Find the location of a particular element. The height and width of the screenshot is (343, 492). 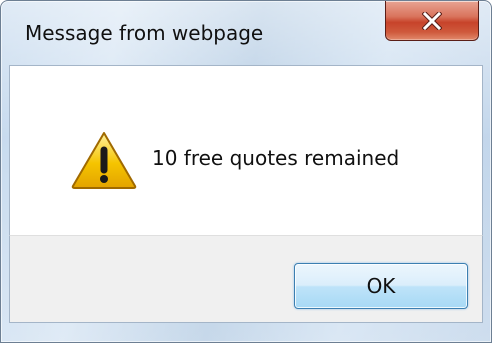

close-button is located at coordinates (432, 21).